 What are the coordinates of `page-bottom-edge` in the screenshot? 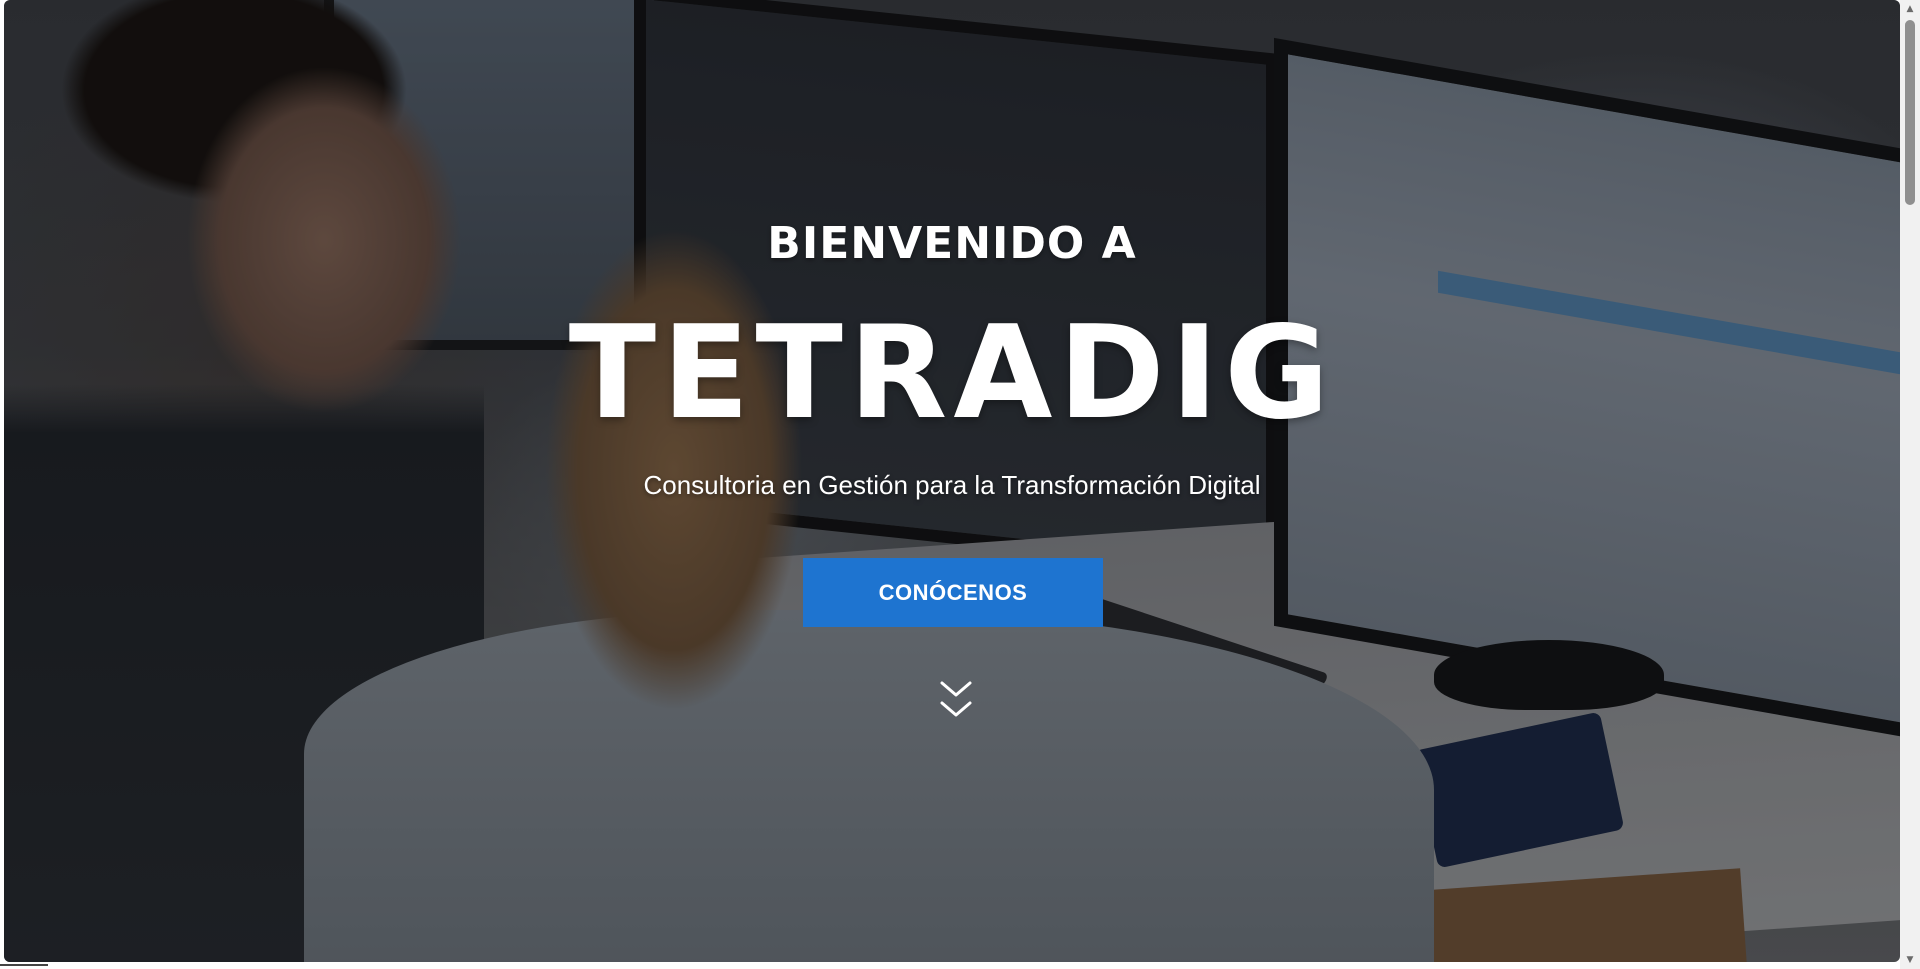 It's located at (950, 965).